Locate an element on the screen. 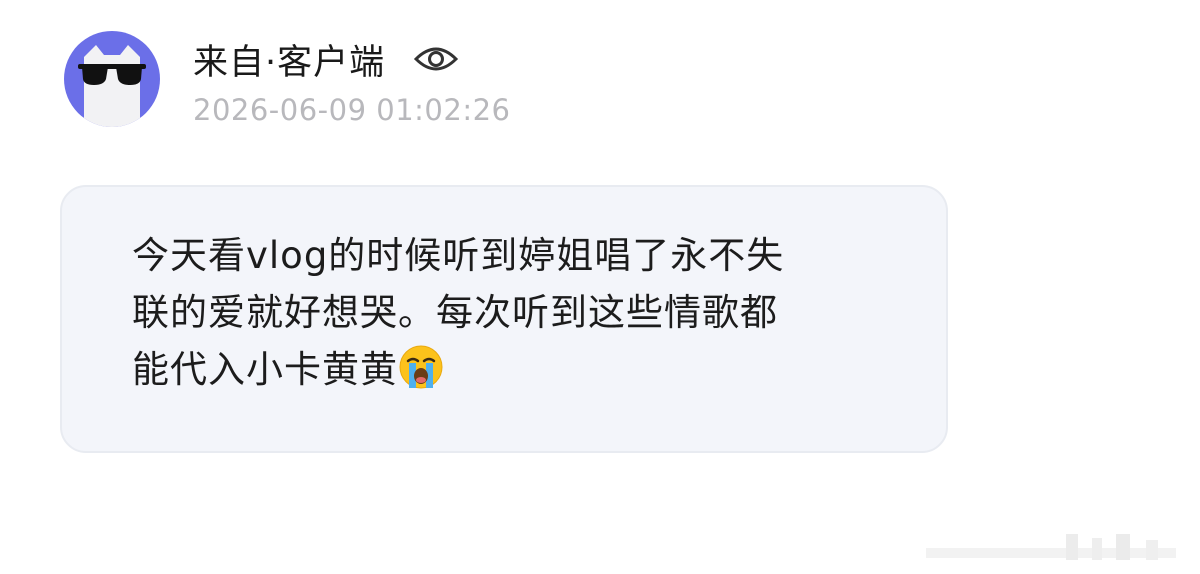 The height and width of the screenshot is (574, 1200). post-timestamp: 2026-06-09 01:02:26 is located at coordinates (352, 110).